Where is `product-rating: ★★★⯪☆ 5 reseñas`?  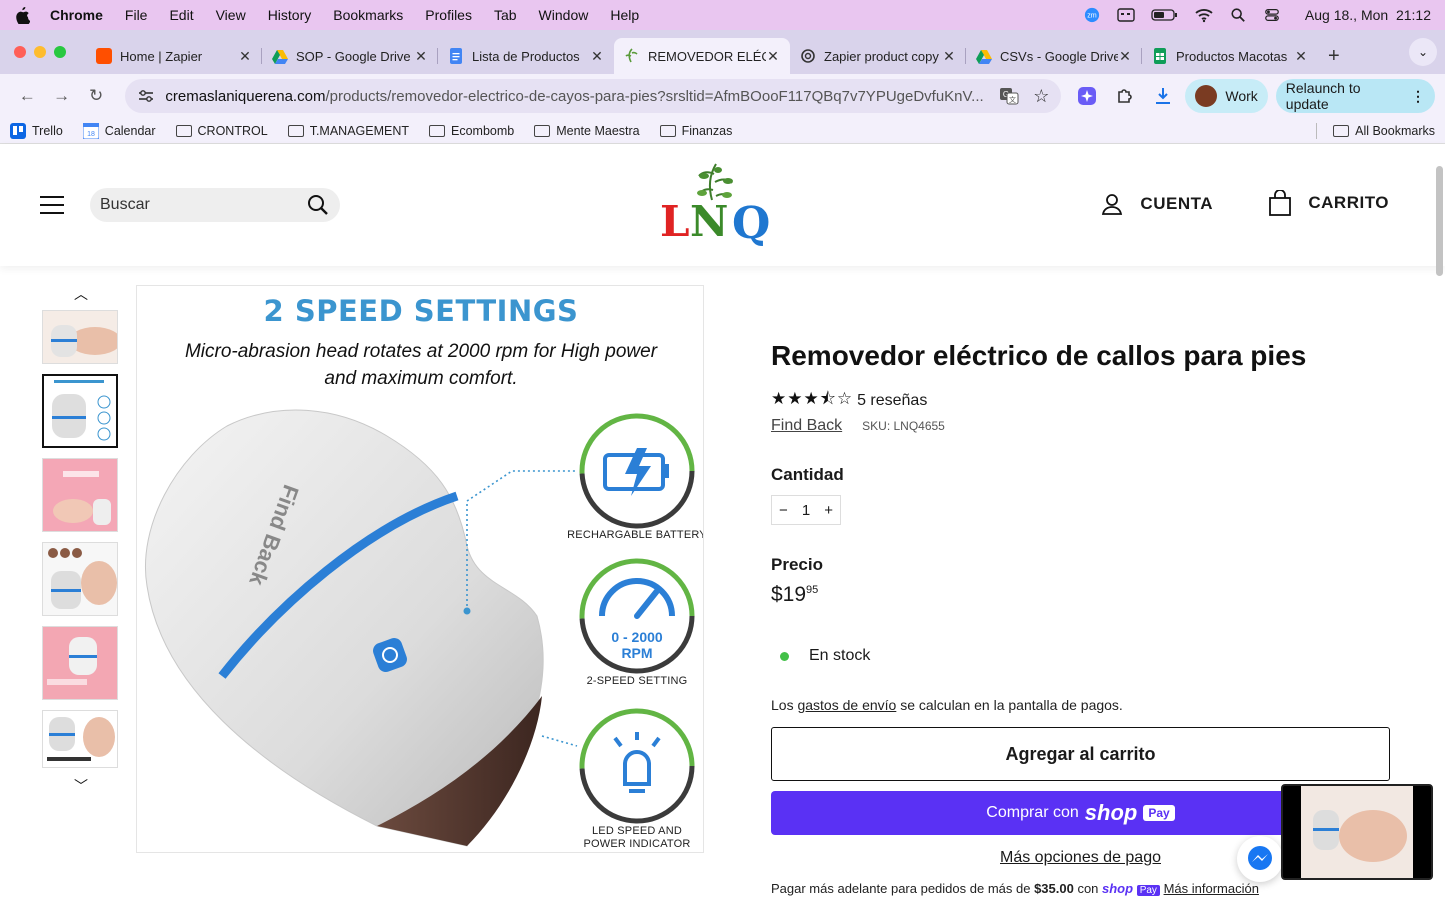 product-rating: ★★★⯪☆ 5 reseñas is located at coordinates (1080, 400).